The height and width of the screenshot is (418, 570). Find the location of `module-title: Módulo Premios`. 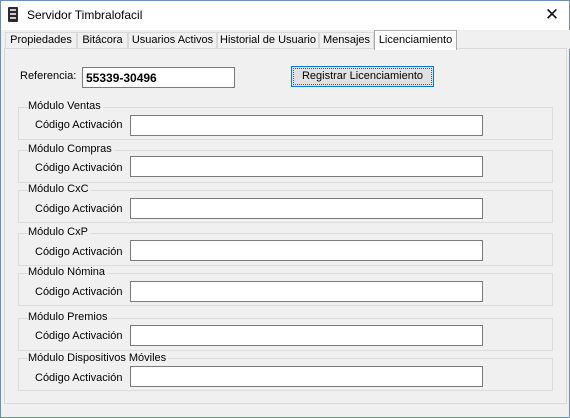

module-title: Módulo Premios is located at coordinates (69, 317).